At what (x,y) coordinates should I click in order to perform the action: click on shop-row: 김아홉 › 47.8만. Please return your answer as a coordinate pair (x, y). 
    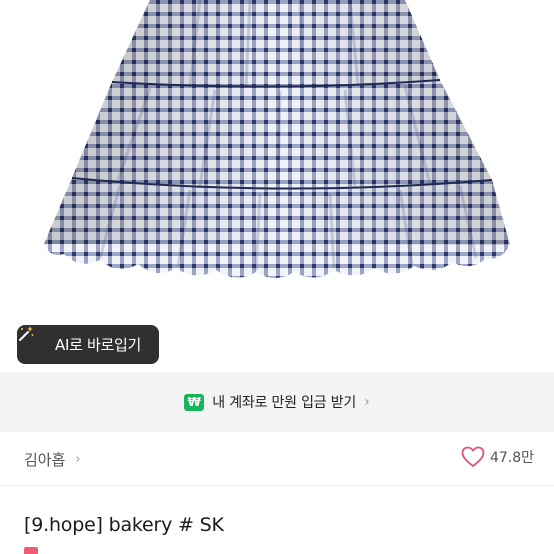
    Looking at the image, I should click on (277, 459).